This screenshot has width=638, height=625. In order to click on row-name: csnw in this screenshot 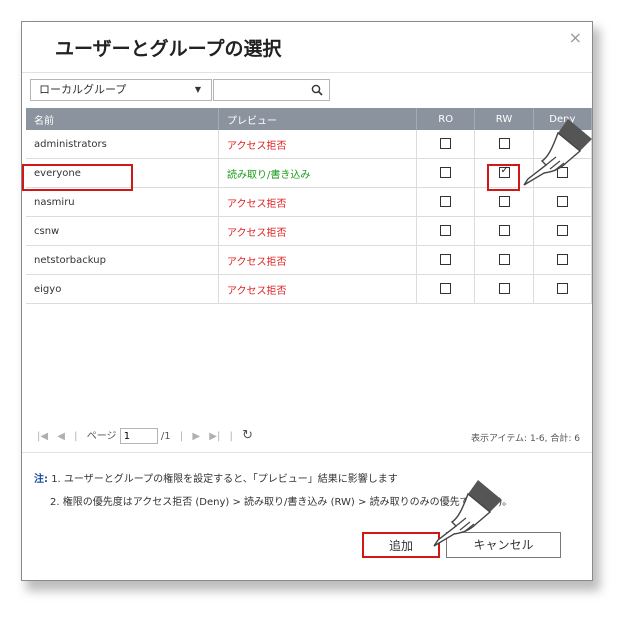, I will do `click(123, 231)`.